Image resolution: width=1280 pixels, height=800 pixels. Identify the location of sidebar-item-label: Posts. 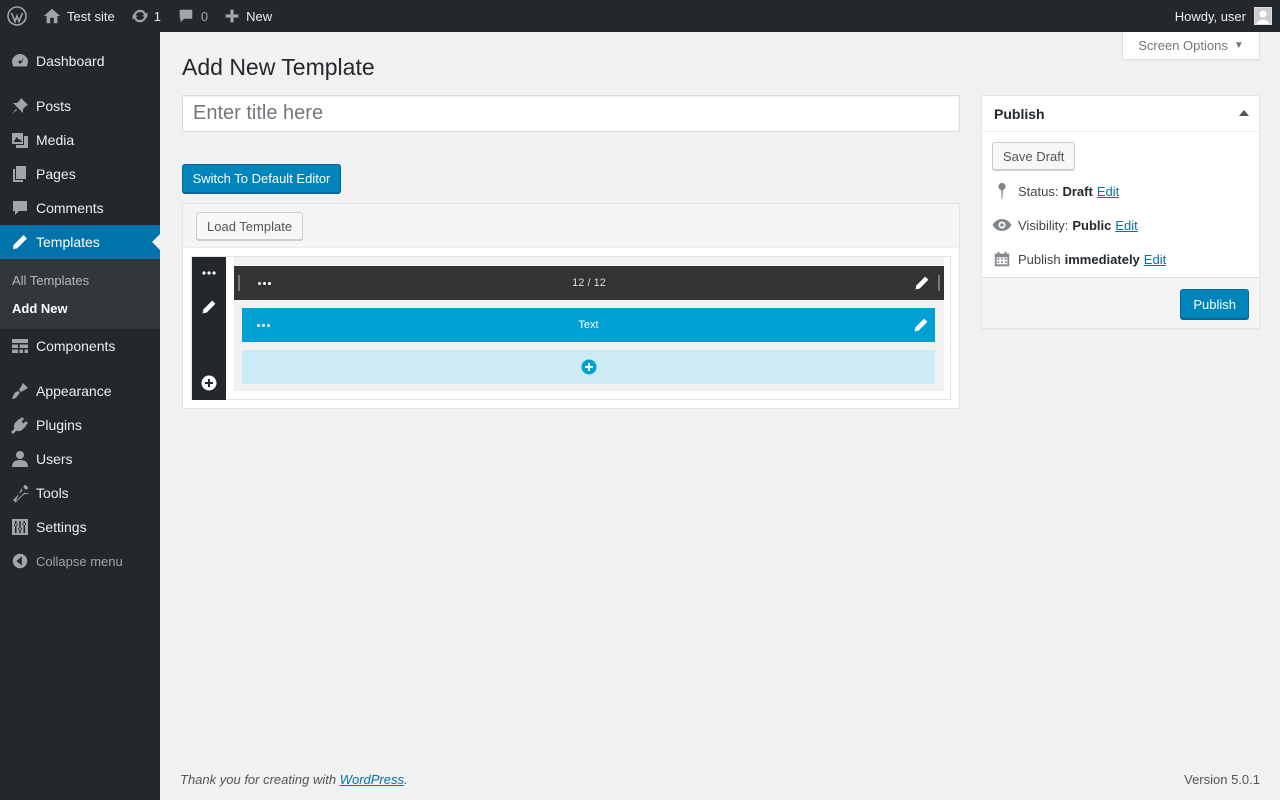
(54, 106).